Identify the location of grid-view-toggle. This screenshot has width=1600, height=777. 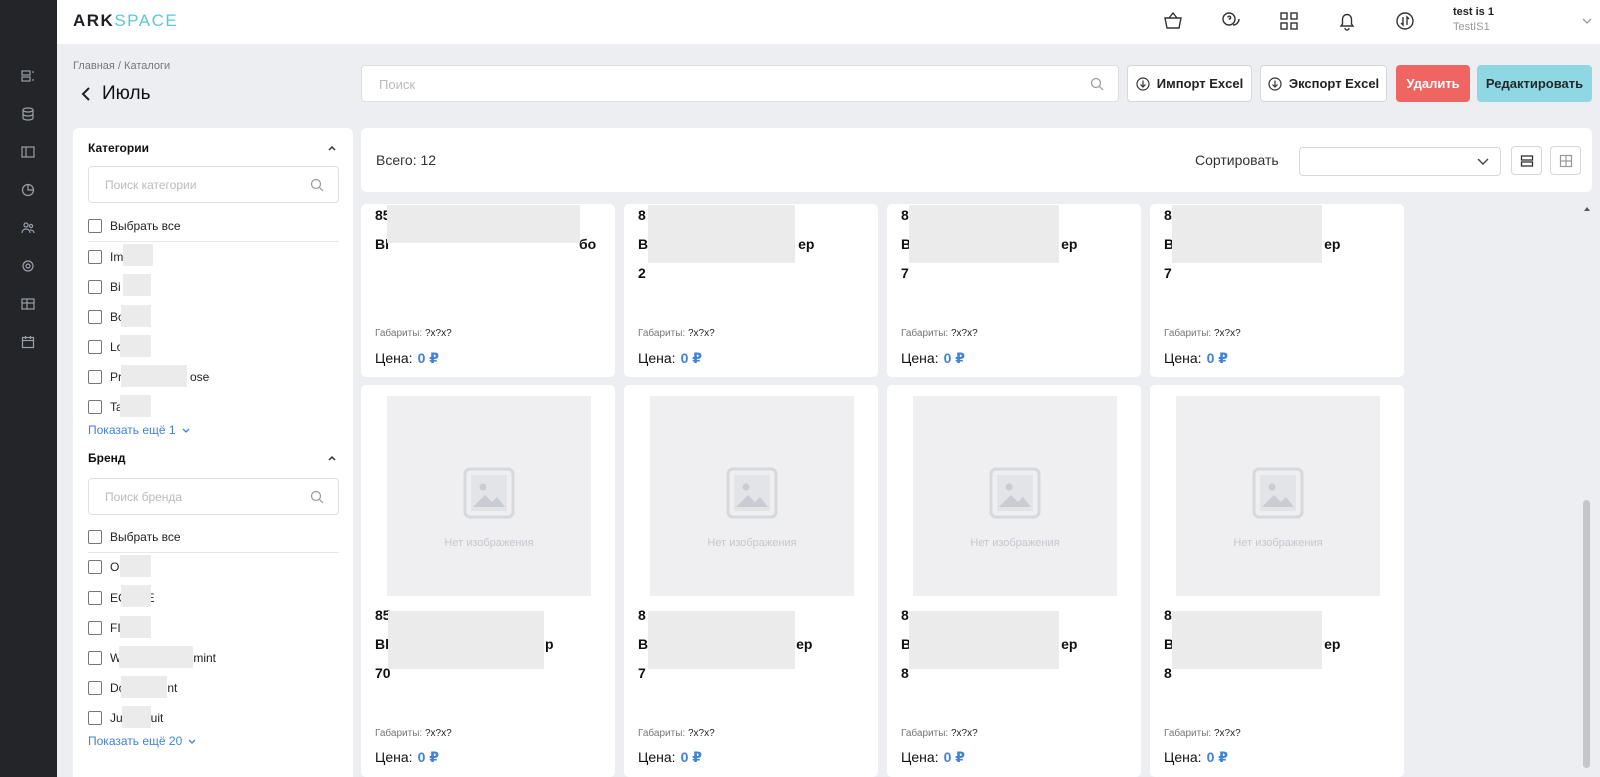
(1565, 160).